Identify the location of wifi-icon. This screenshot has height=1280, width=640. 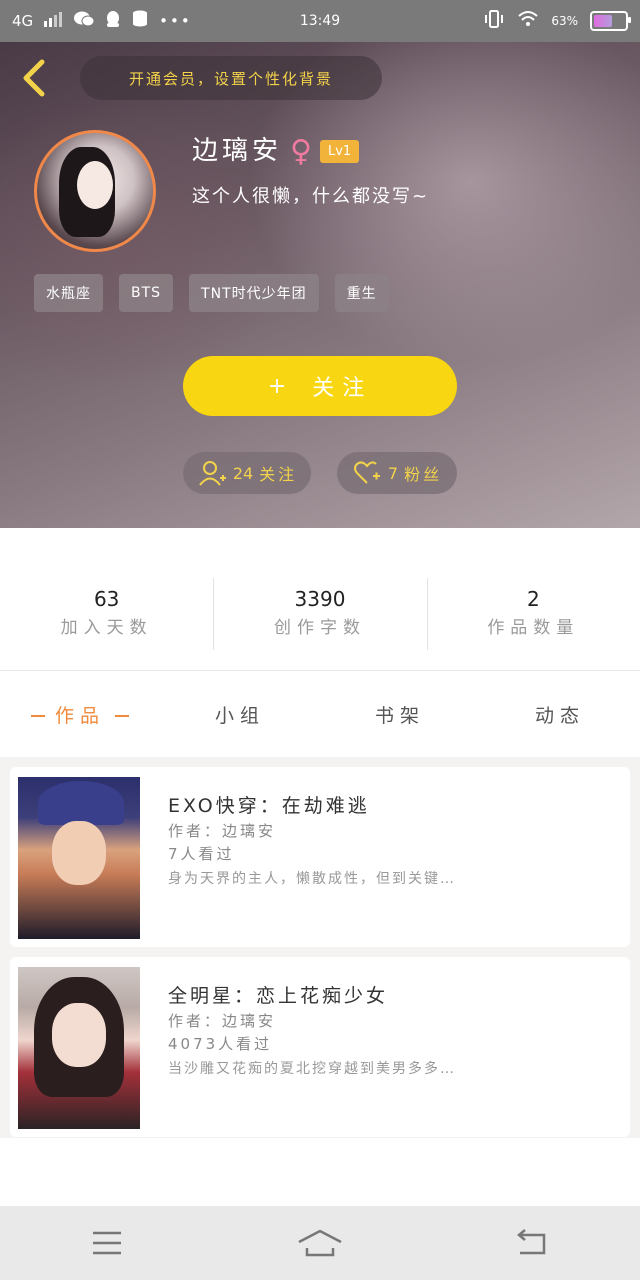
(528, 21).